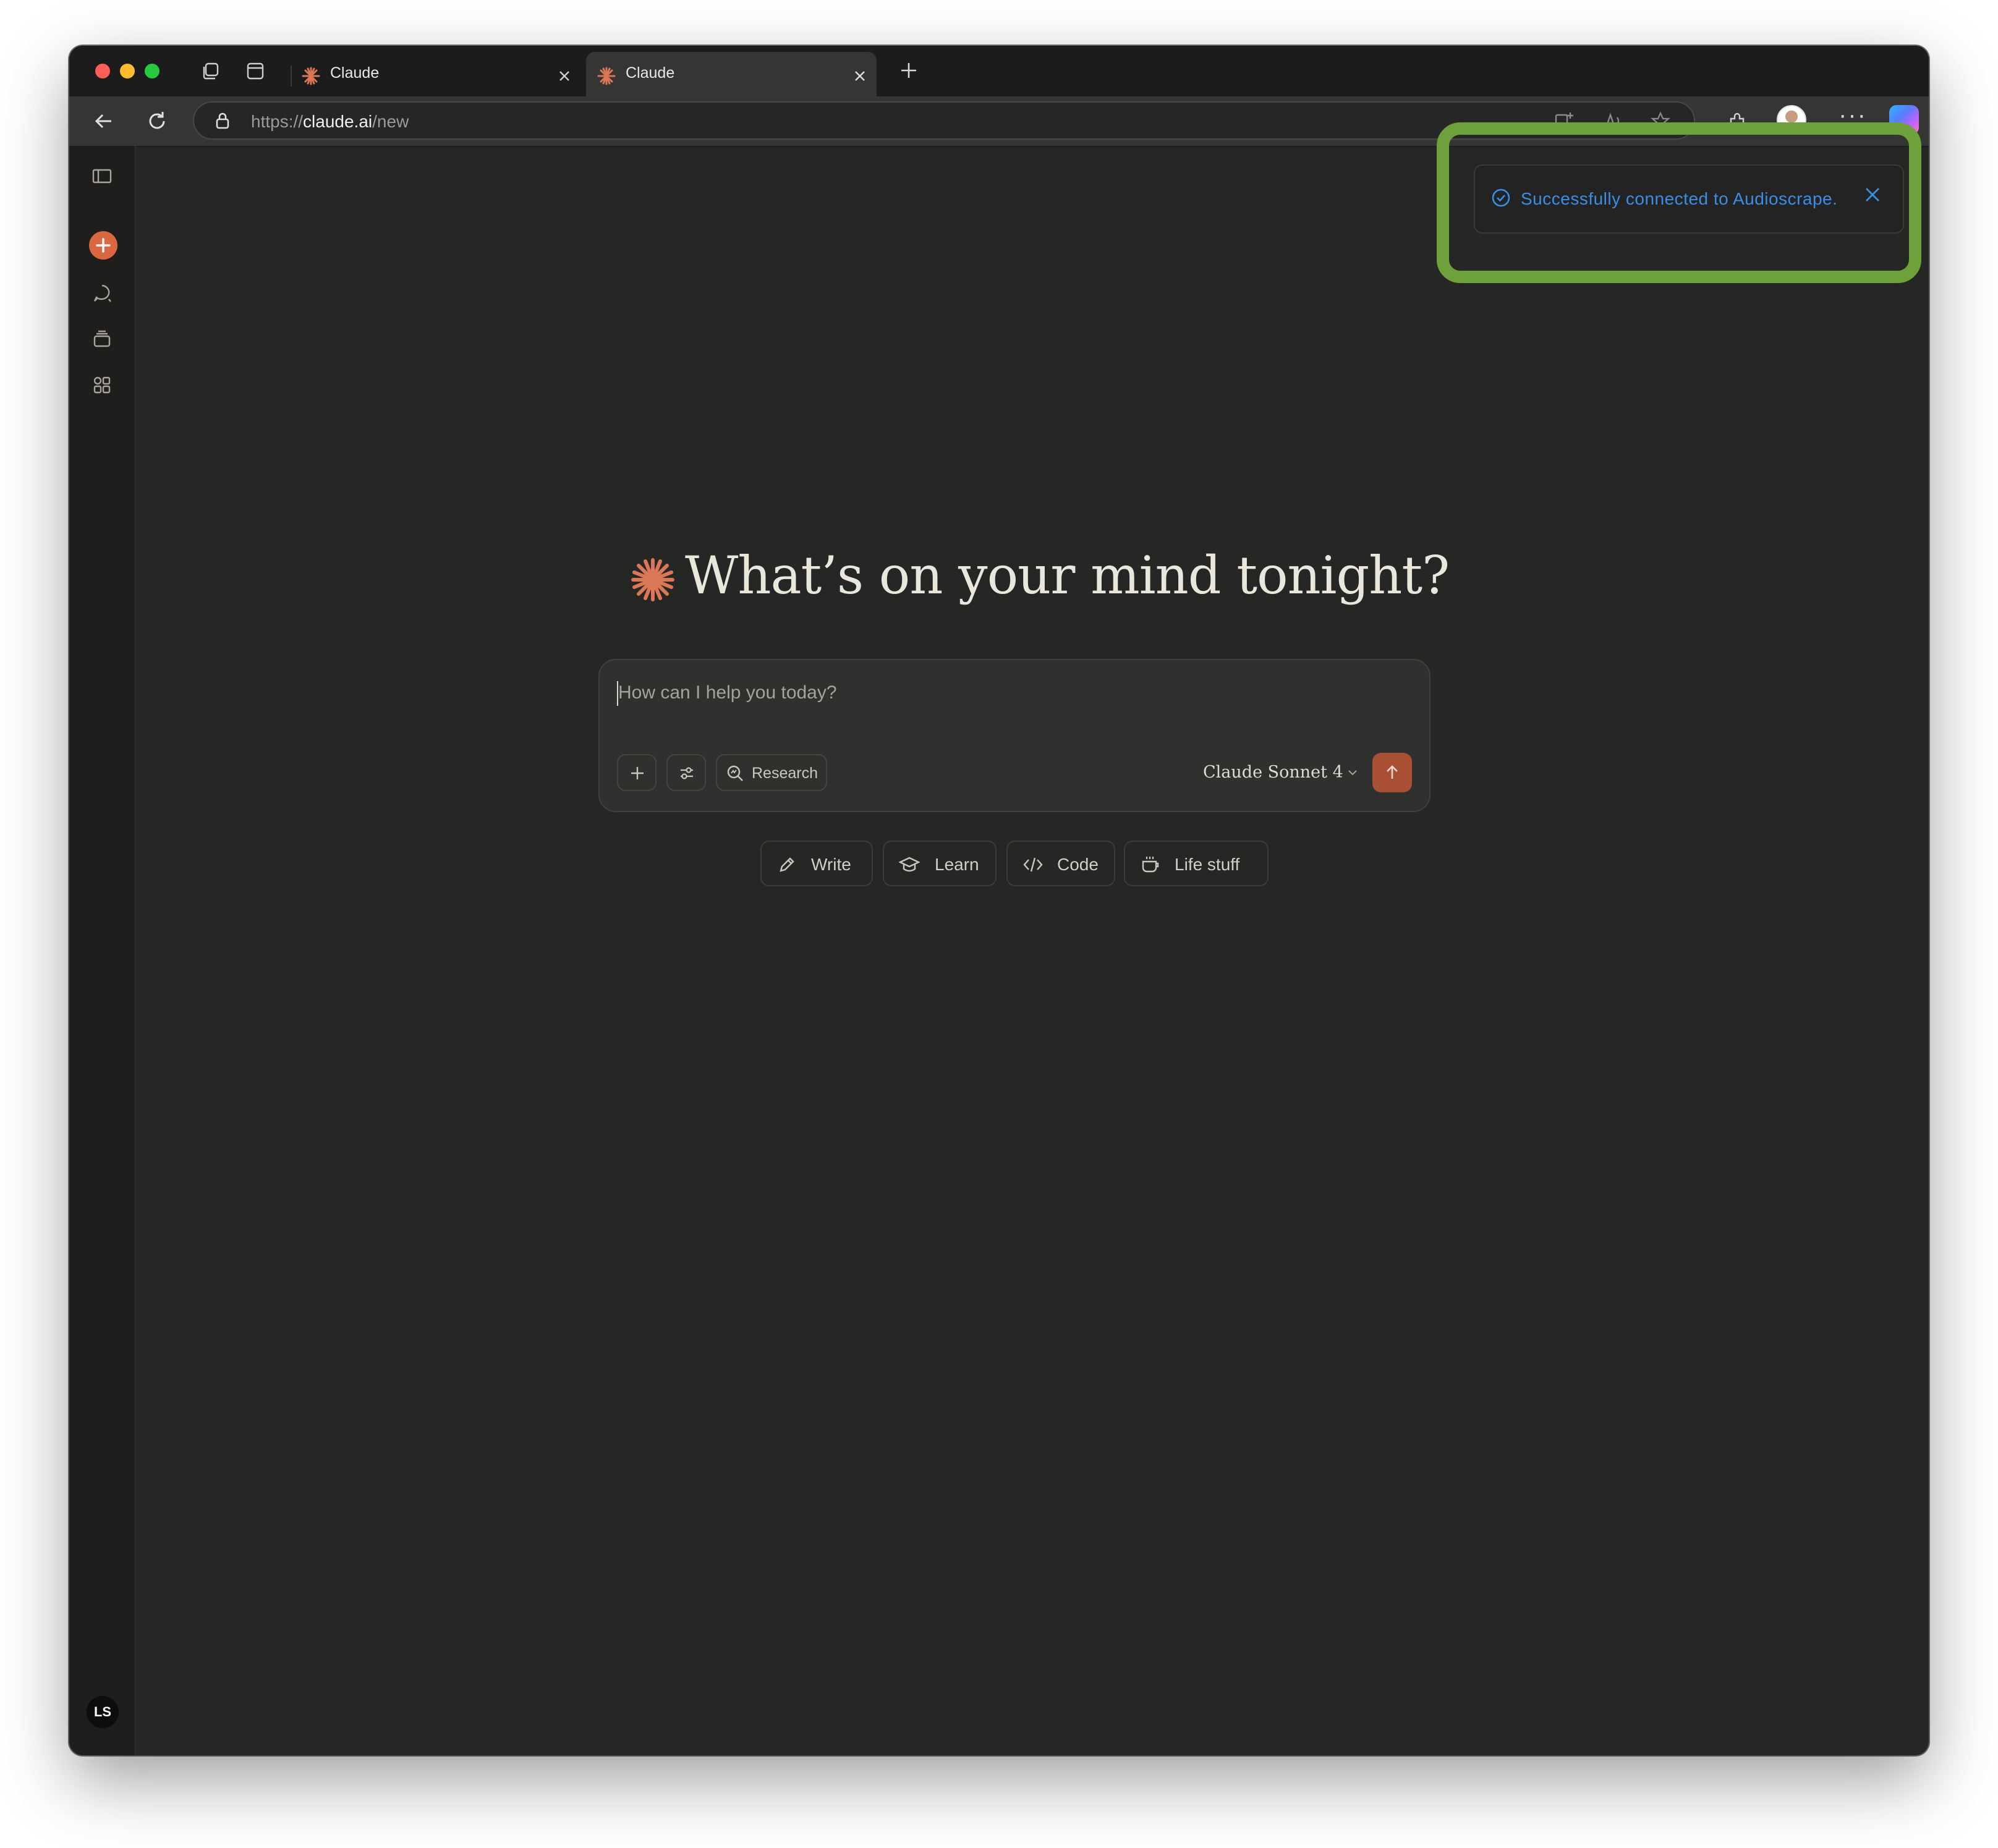 Image resolution: width=1998 pixels, height=1848 pixels. I want to click on arrow-up-icon, so click(1392, 772).